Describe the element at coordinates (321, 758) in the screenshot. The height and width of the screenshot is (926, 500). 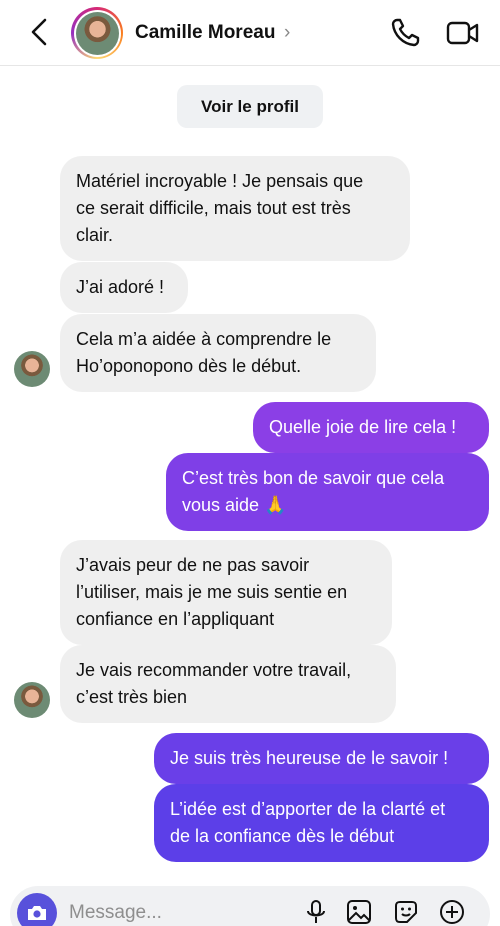
I see `message-outgoing: Je suis très heureuse de le savoir !` at that location.